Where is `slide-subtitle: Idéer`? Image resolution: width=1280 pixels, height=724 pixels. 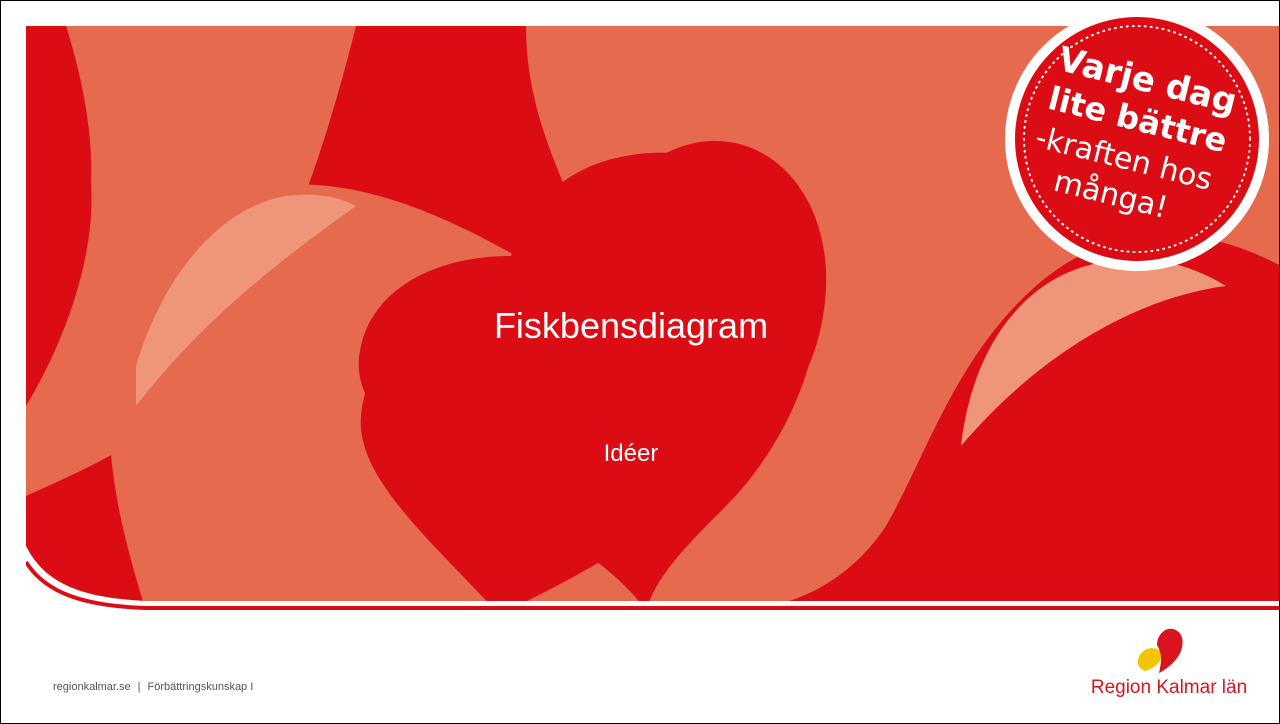 slide-subtitle: Idéer is located at coordinates (631, 453).